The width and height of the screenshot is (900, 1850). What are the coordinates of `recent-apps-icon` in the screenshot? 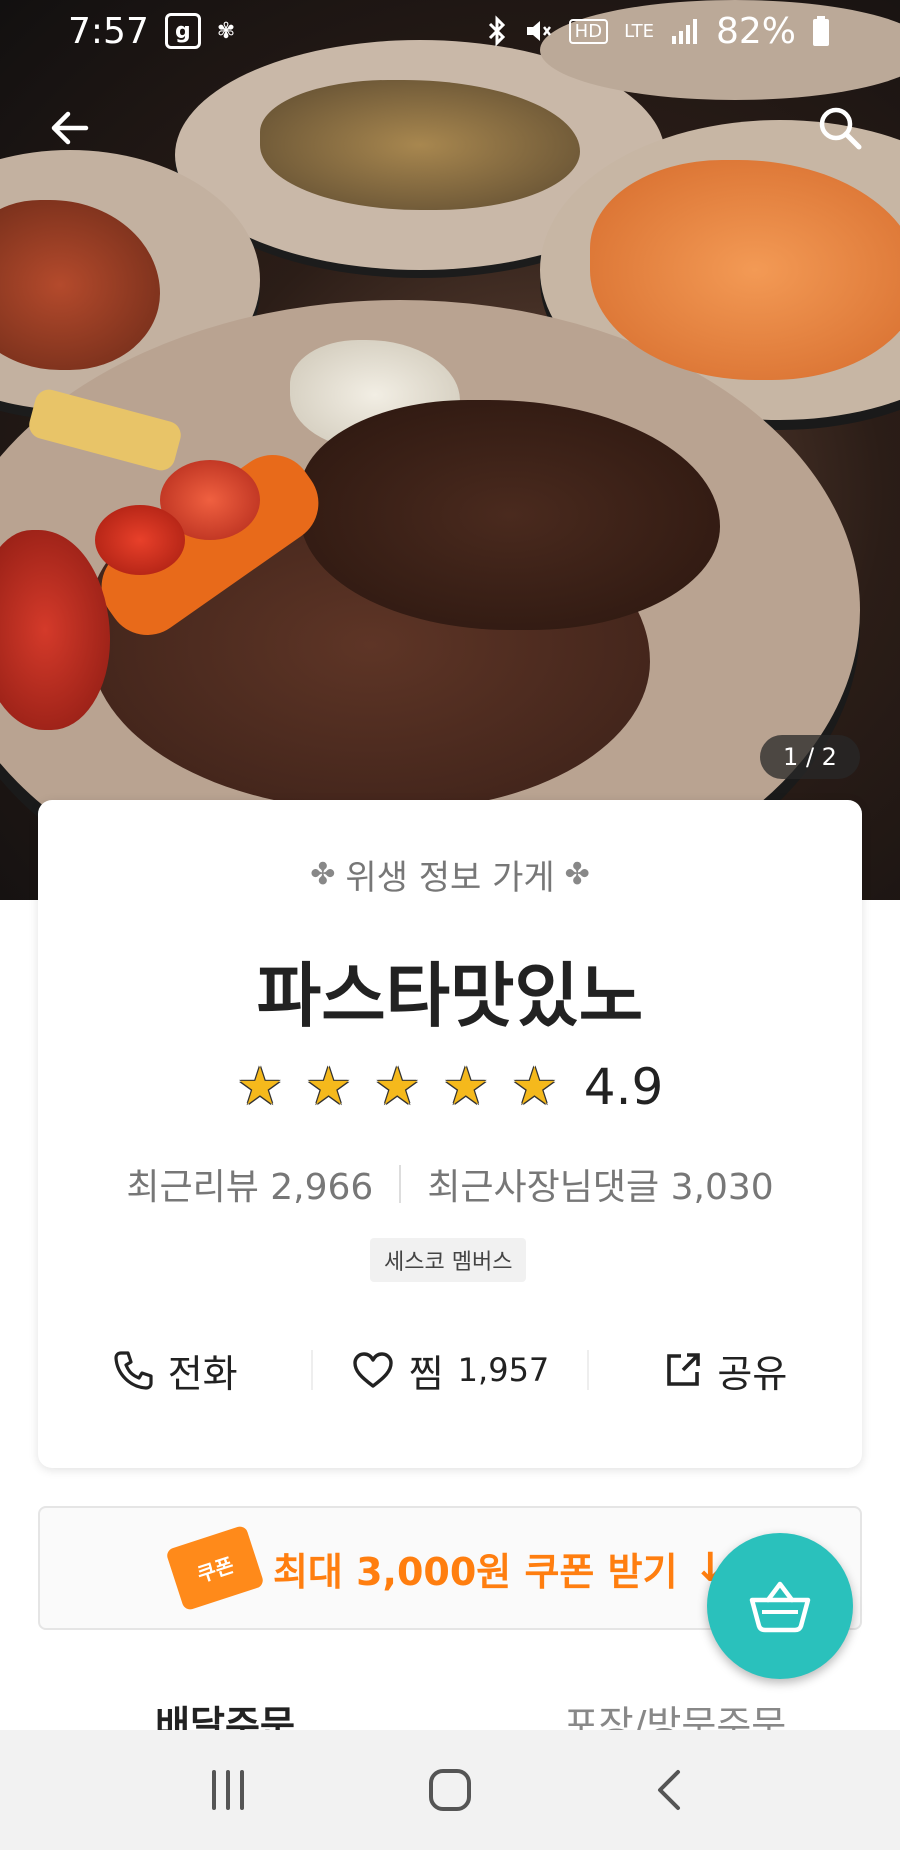 It's located at (228, 1790).